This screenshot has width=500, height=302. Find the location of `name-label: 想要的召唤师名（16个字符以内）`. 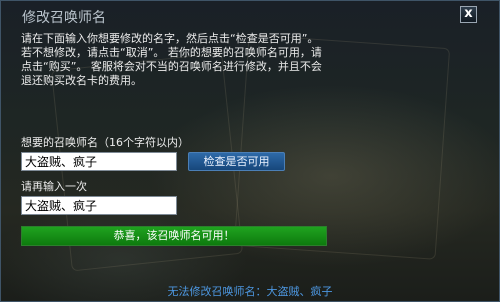

name-label: 想要的召唤师名（16个字符以内） is located at coordinates (105, 142).